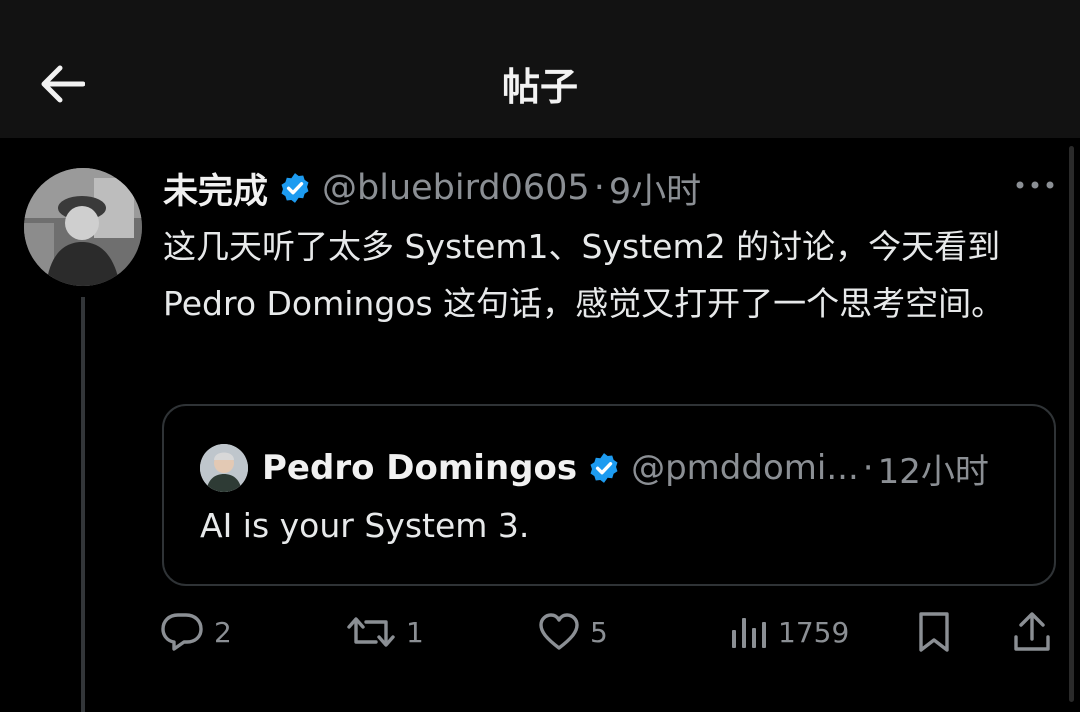  I want to click on bookmark-icon, so click(934, 632).